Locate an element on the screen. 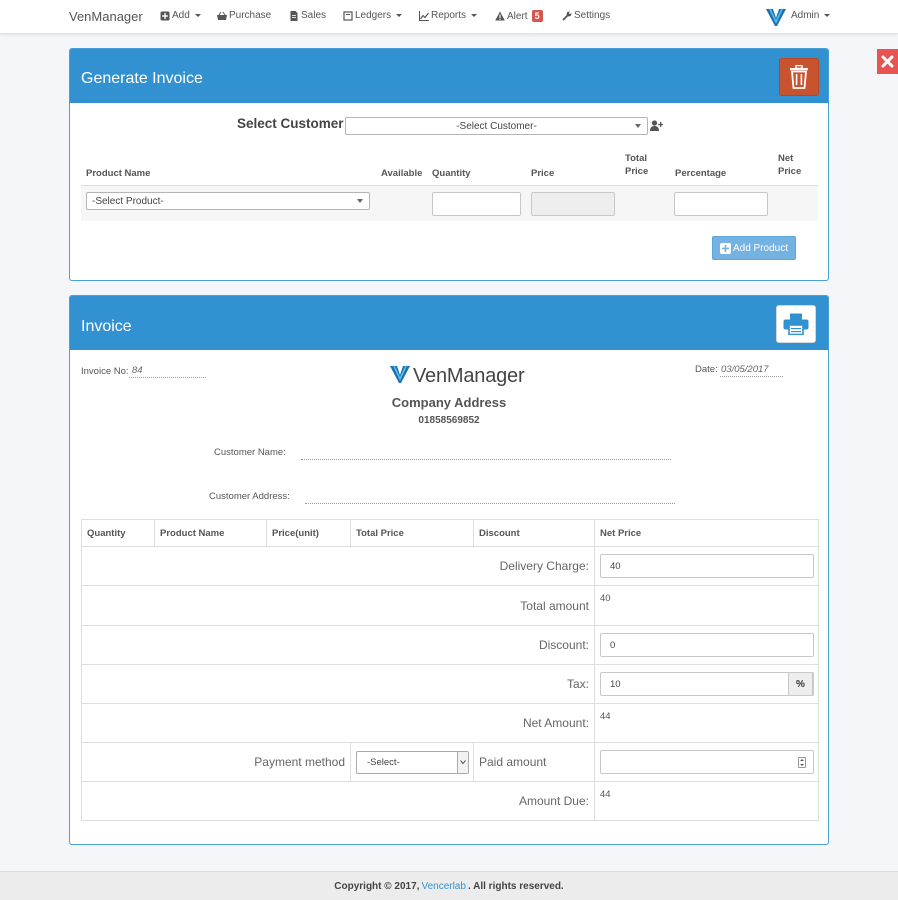  line-chart-icon is located at coordinates (424, 15).